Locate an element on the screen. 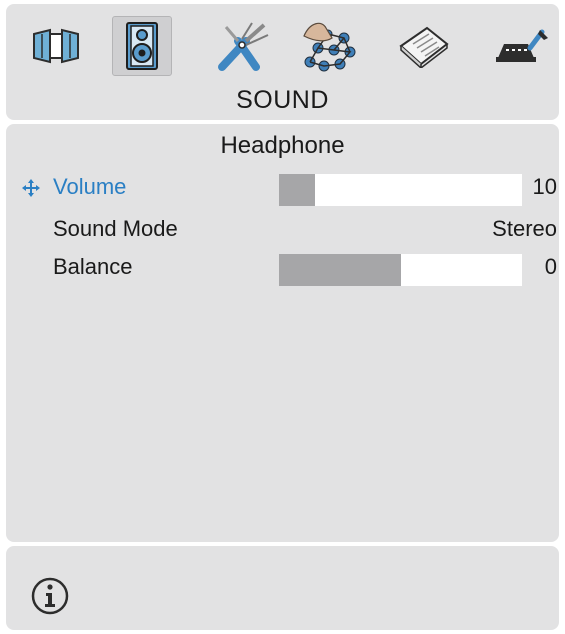  setting-row-volume: Volume 10 is located at coordinates (282, 188).